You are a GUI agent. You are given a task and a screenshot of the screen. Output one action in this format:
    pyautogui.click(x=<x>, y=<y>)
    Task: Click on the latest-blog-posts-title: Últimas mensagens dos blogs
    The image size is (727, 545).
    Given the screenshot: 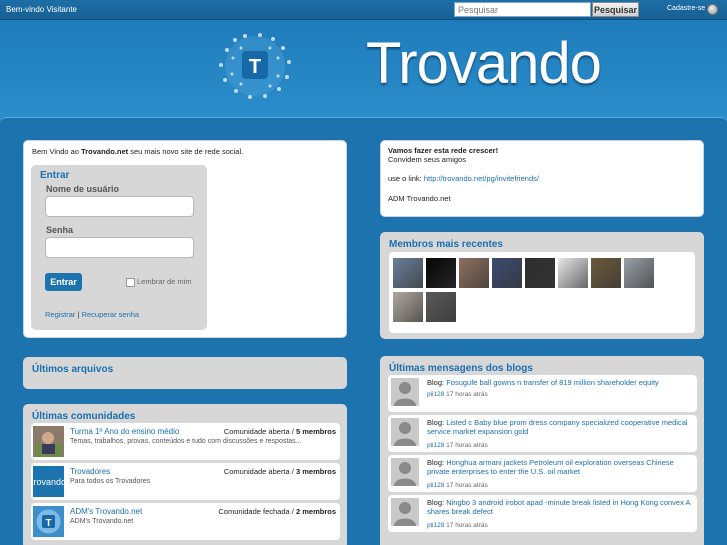 What is the action you would take?
    pyautogui.click(x=461, y=368)
    